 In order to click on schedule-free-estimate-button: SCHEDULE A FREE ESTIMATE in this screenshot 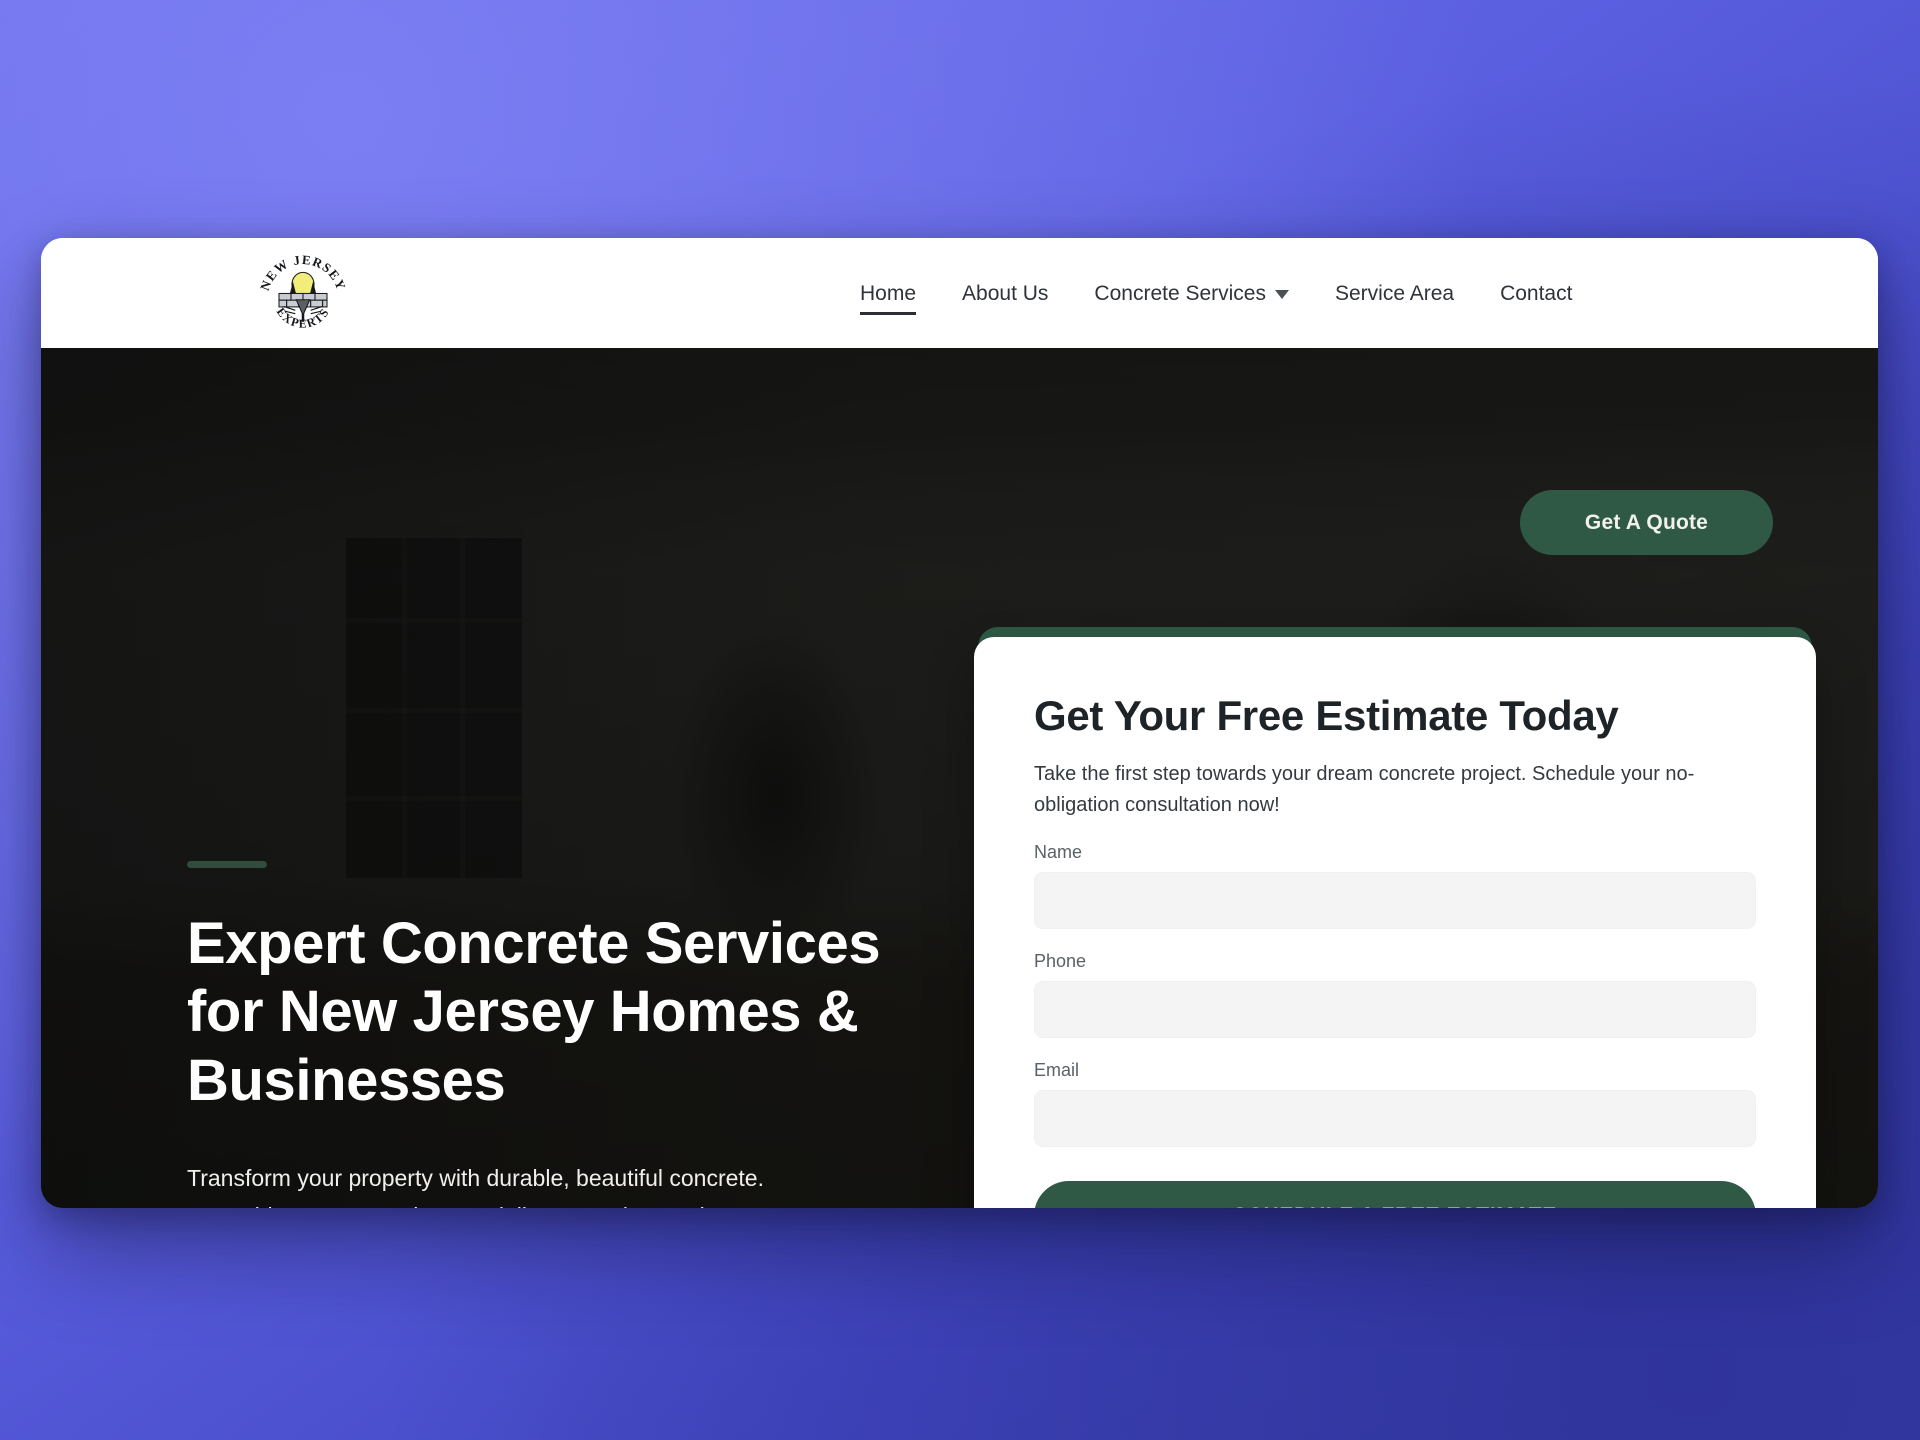, I will do `click(1395, 1194)`.